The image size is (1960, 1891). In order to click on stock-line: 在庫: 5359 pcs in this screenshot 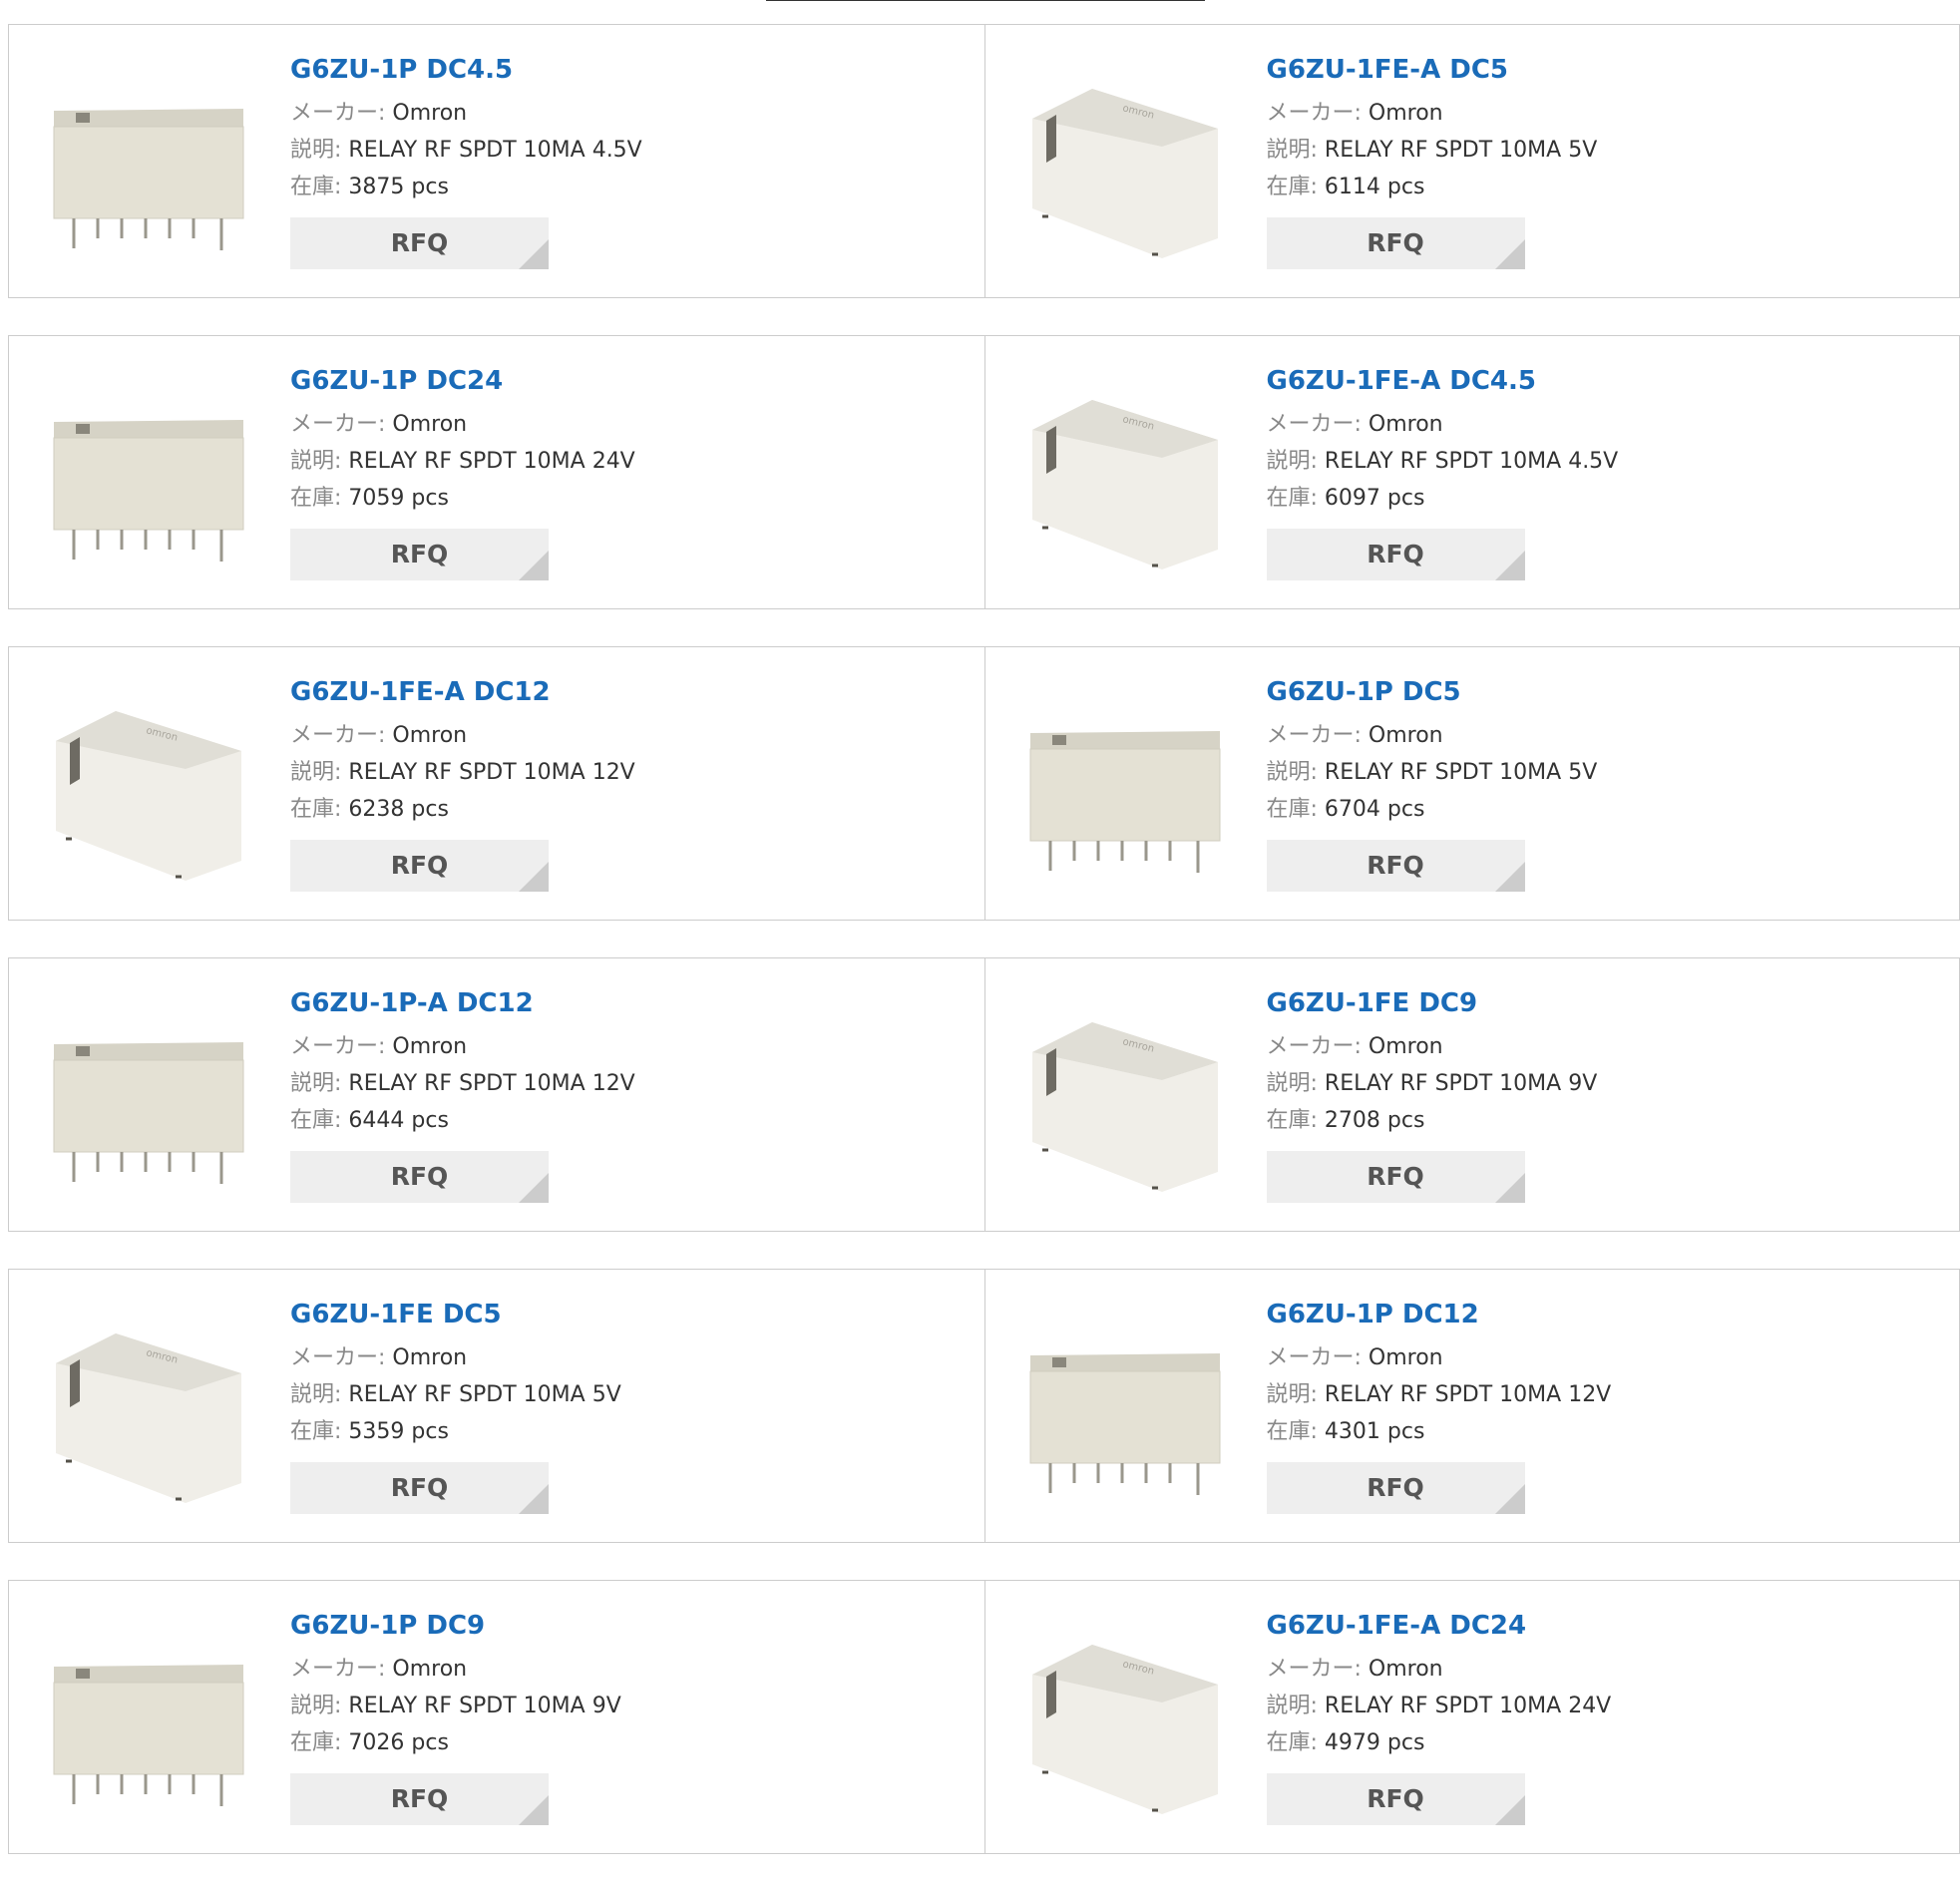, I will do `click(456, 1431)`.